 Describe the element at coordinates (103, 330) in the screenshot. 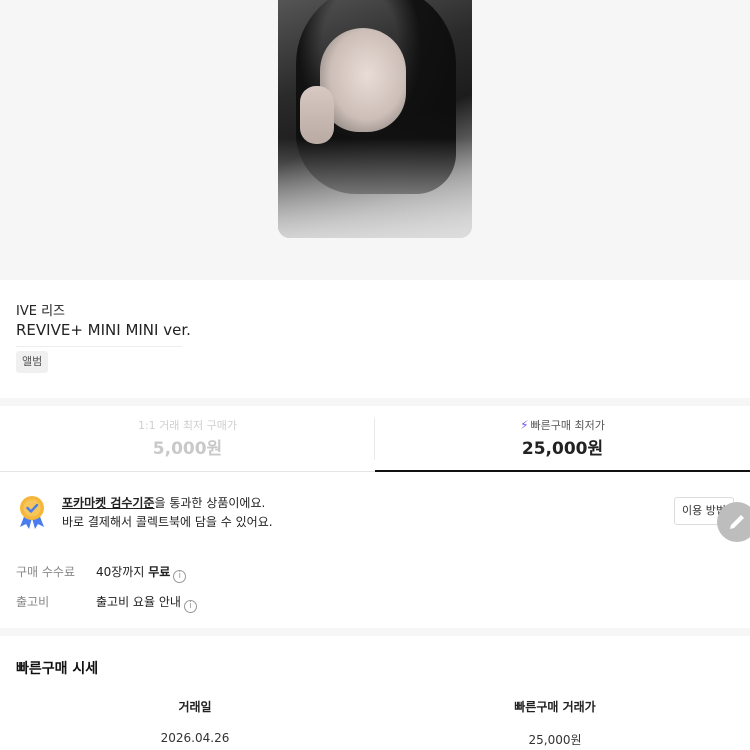

I see `album-title: REVIVE+ MINI MINI ver.` at that location.